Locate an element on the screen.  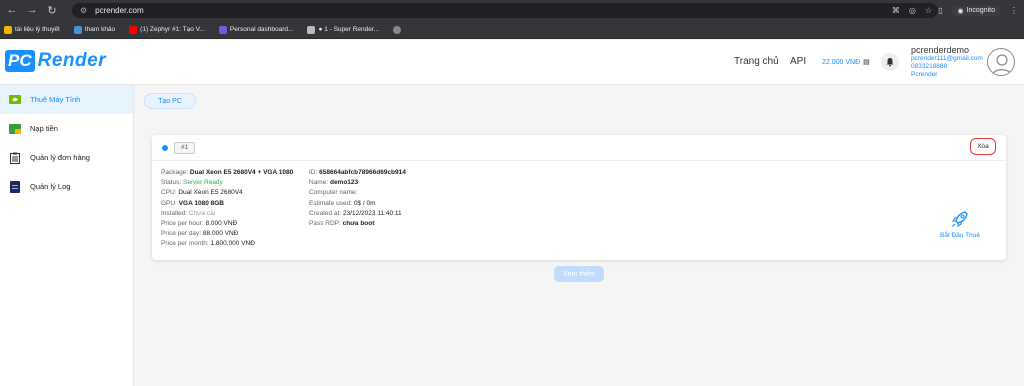
cpu-label: CPU: is located at coordinates (169, 193).